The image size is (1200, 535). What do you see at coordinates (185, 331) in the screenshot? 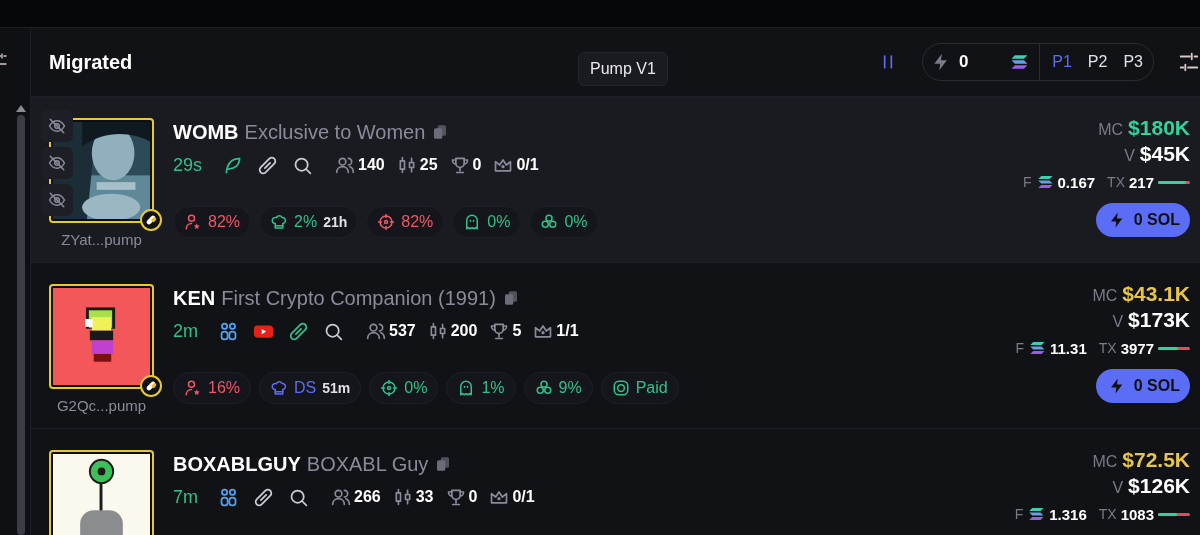
I see `token-age: 2m` at bounding box center [185, 331].